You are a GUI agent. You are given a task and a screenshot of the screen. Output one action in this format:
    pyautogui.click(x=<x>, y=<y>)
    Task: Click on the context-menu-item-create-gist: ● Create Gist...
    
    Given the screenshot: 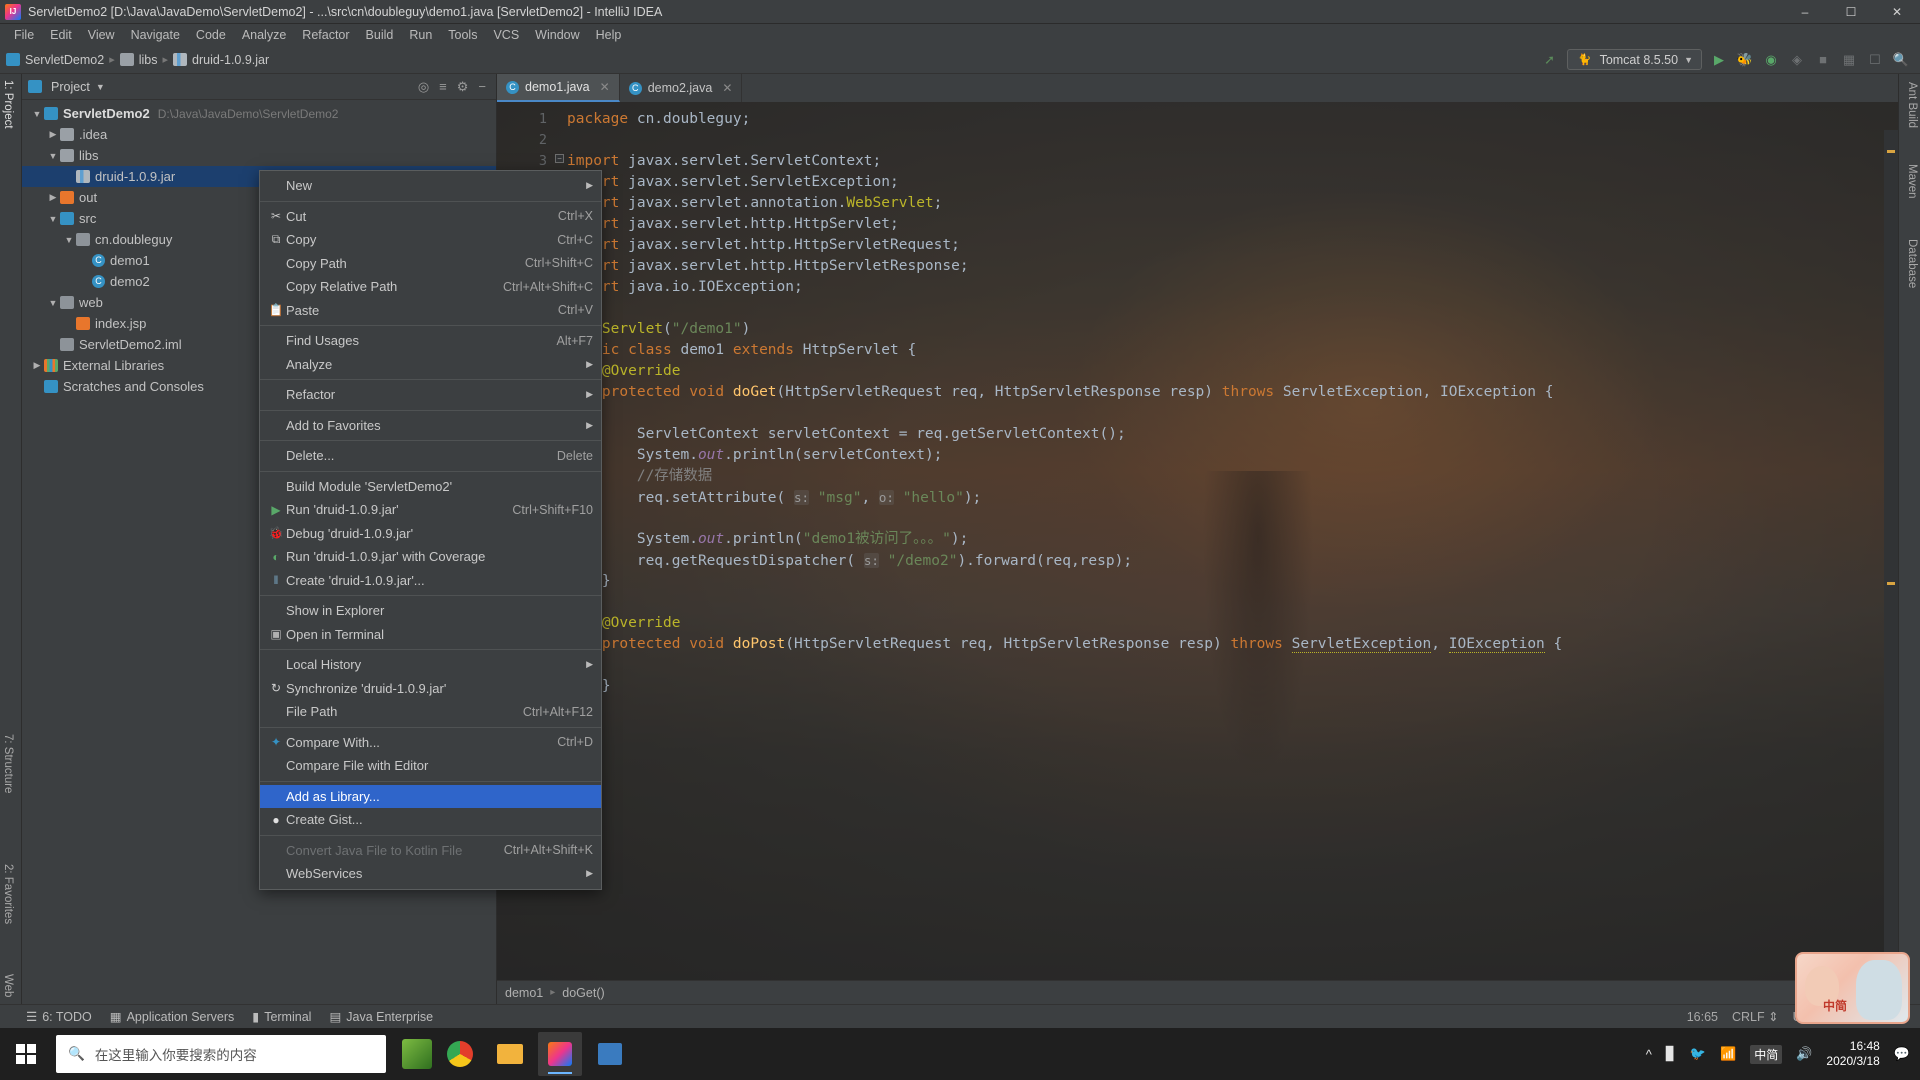 What is the action you would take?
    pyautogui.click(x=430, y=820)
    